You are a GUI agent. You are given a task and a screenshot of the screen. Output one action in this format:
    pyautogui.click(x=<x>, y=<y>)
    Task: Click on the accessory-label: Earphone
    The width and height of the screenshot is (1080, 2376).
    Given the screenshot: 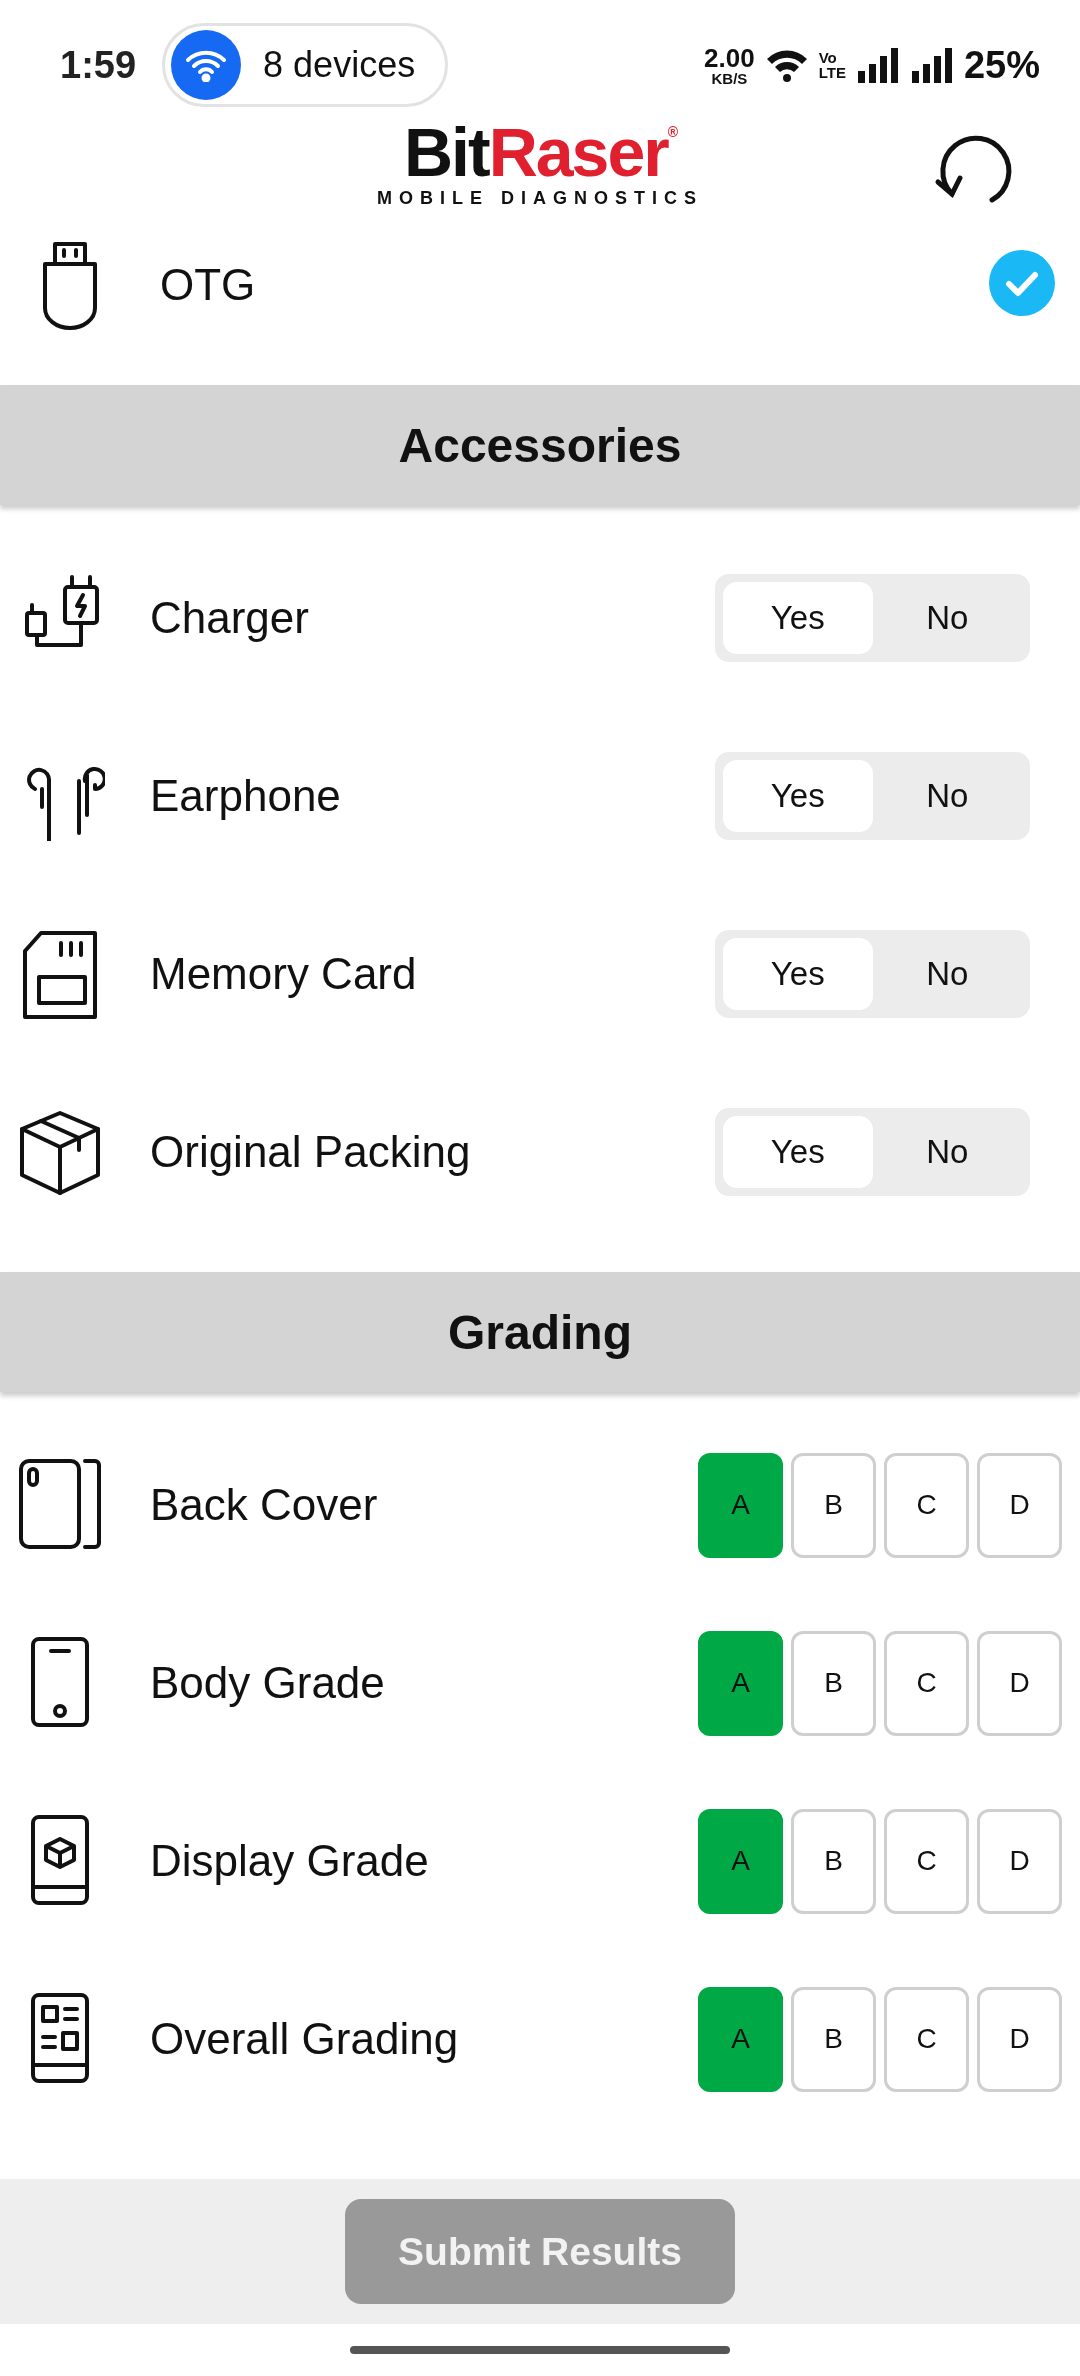 What is the action you would take?
    pyautogui.click(x=245, y=796)
    